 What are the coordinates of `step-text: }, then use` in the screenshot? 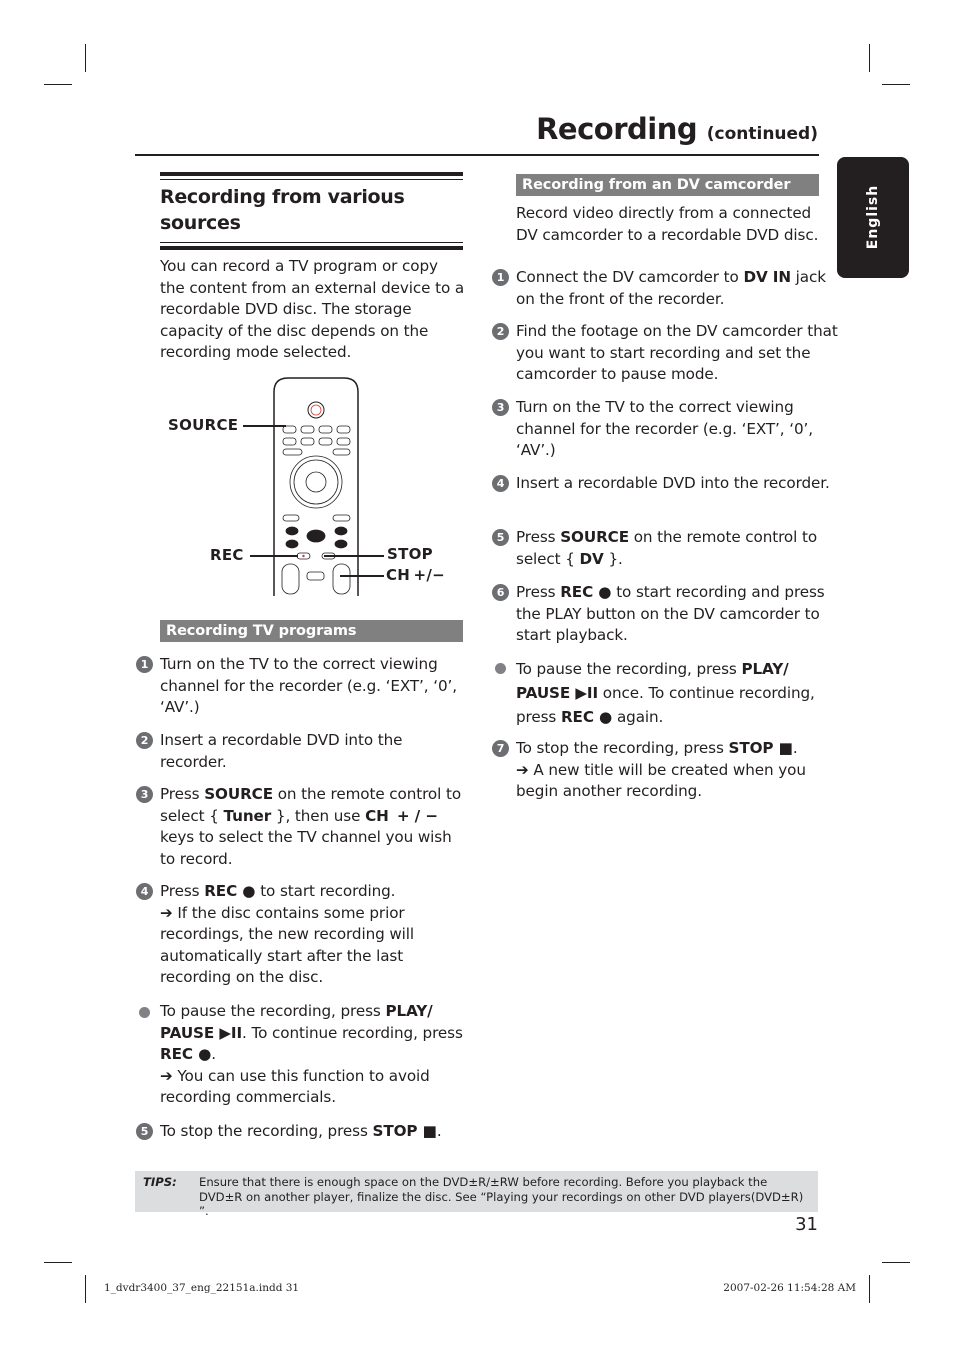 It's located at (318, 815).